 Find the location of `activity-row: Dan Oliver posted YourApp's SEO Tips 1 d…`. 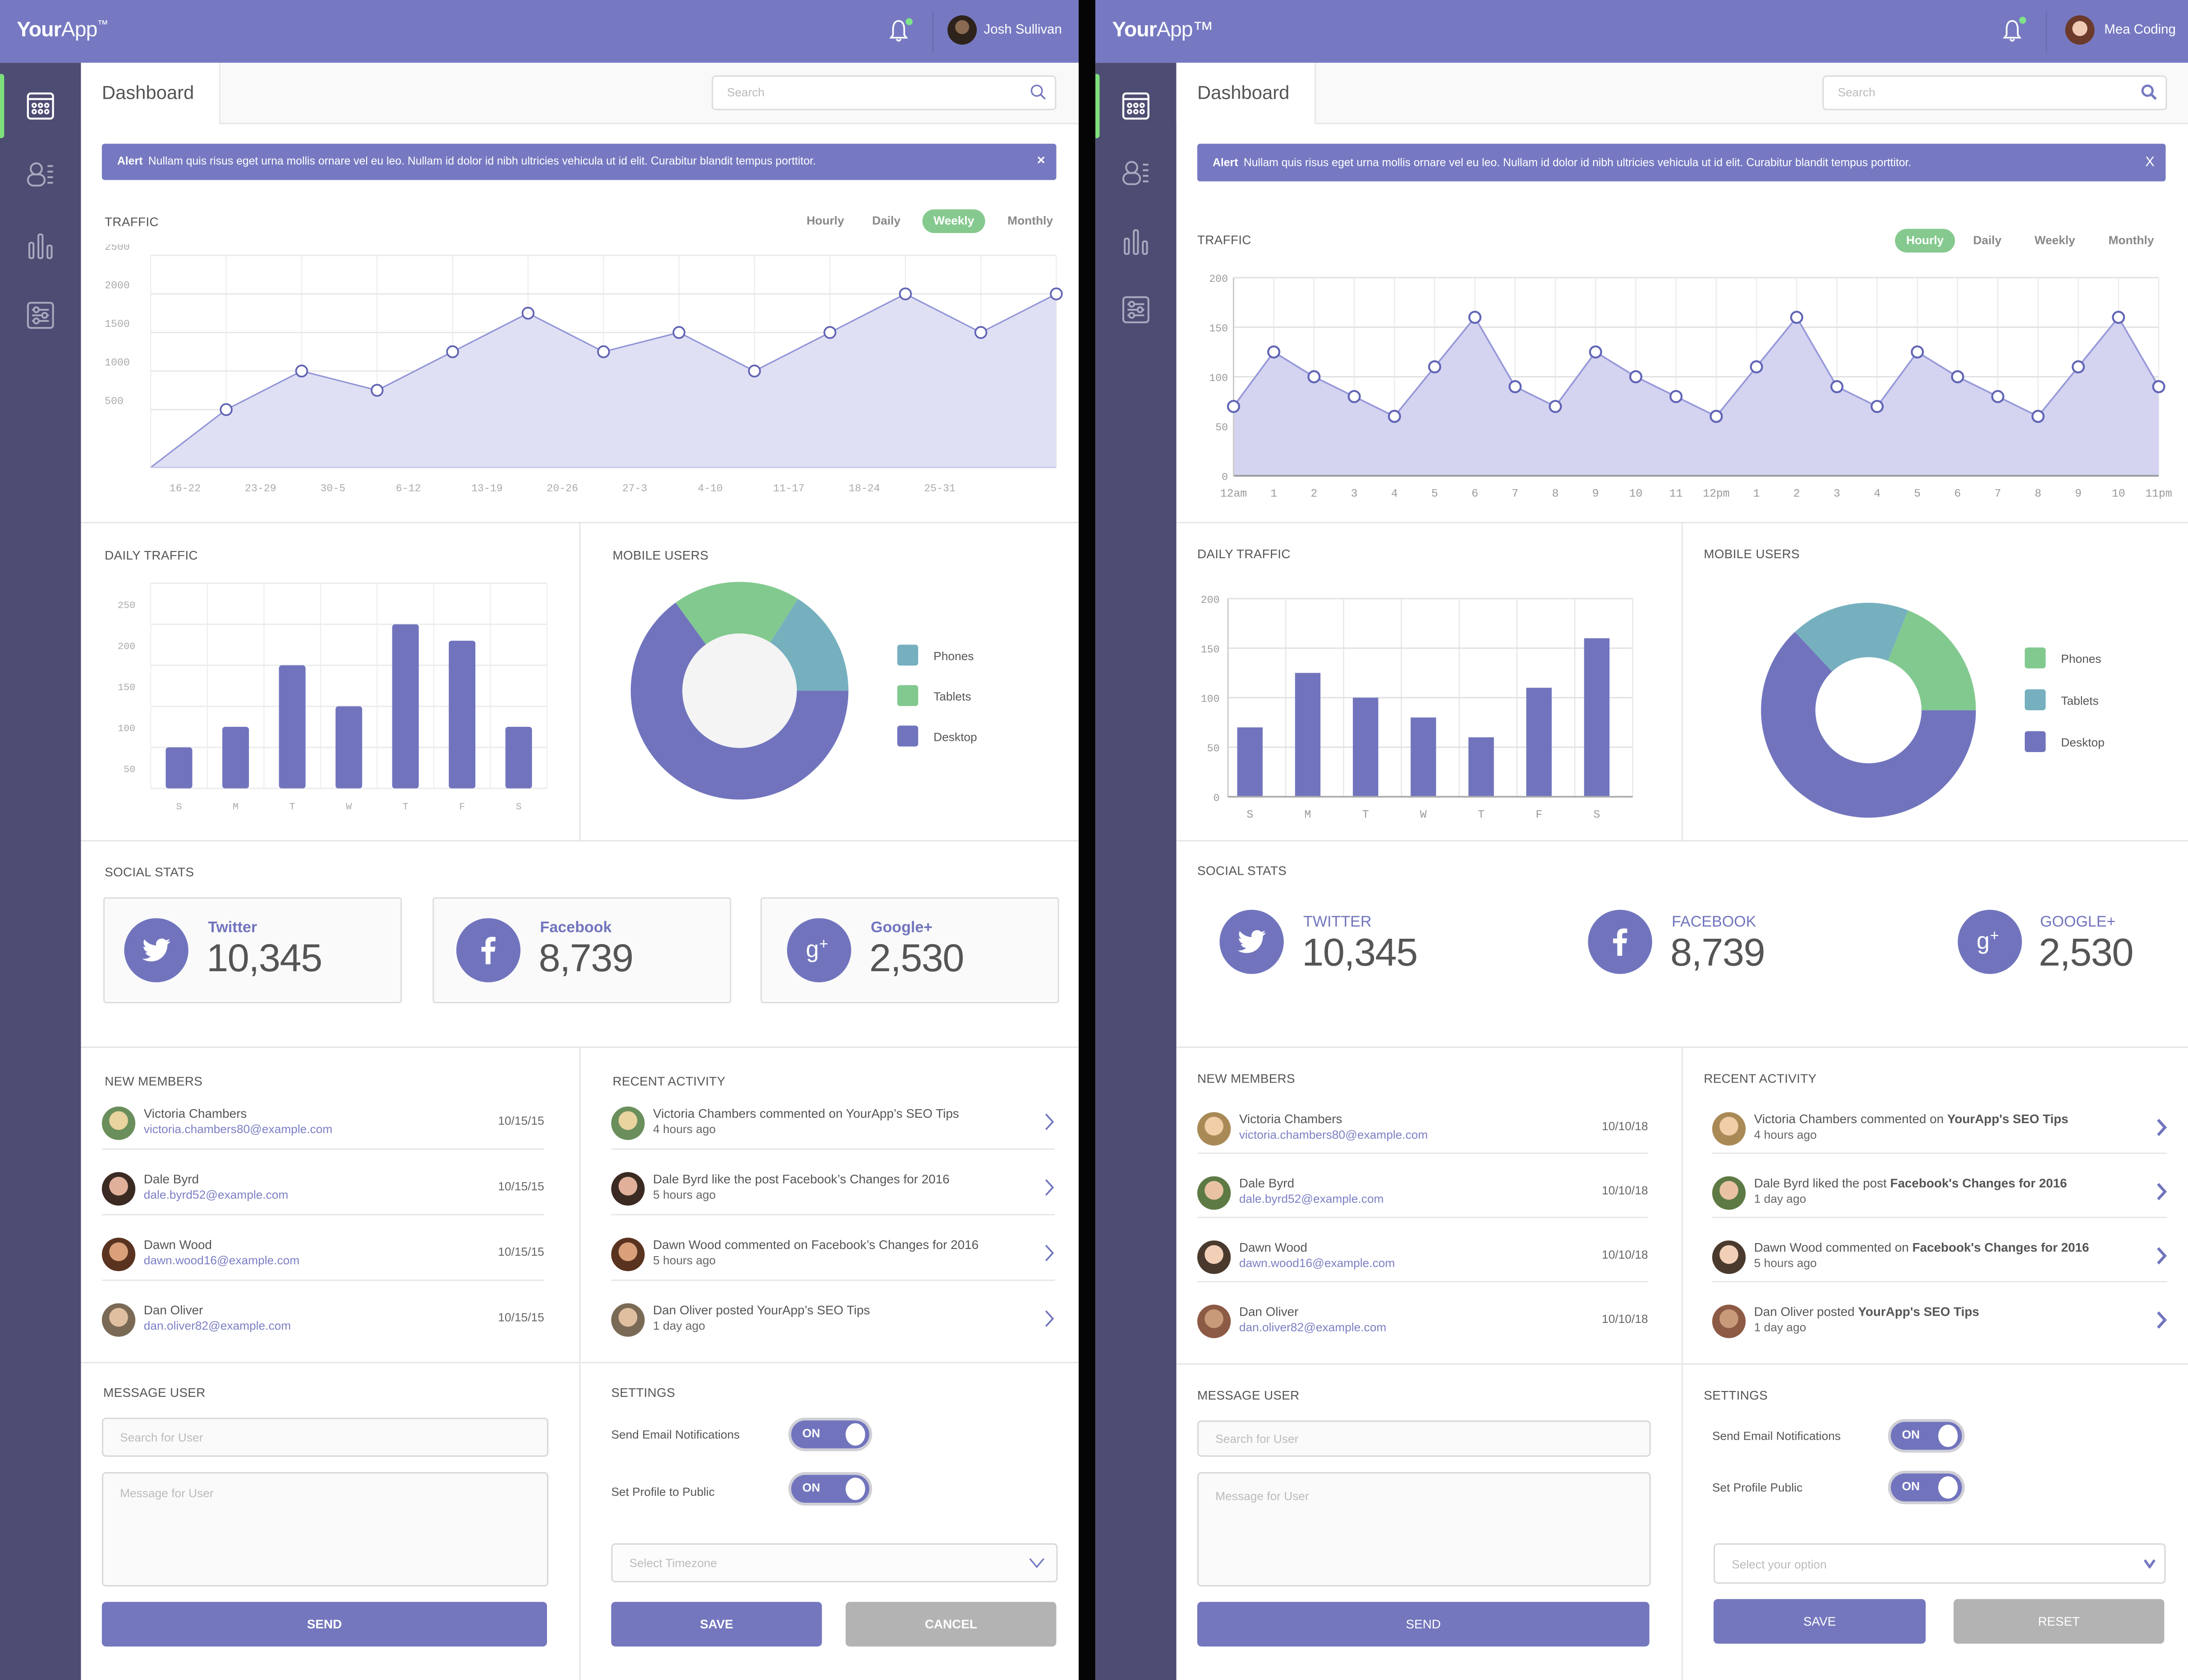

activity-row: Dan Oliver posted YourApp's SEO Tips 1 d… is located at coordinates (1939, 1337).